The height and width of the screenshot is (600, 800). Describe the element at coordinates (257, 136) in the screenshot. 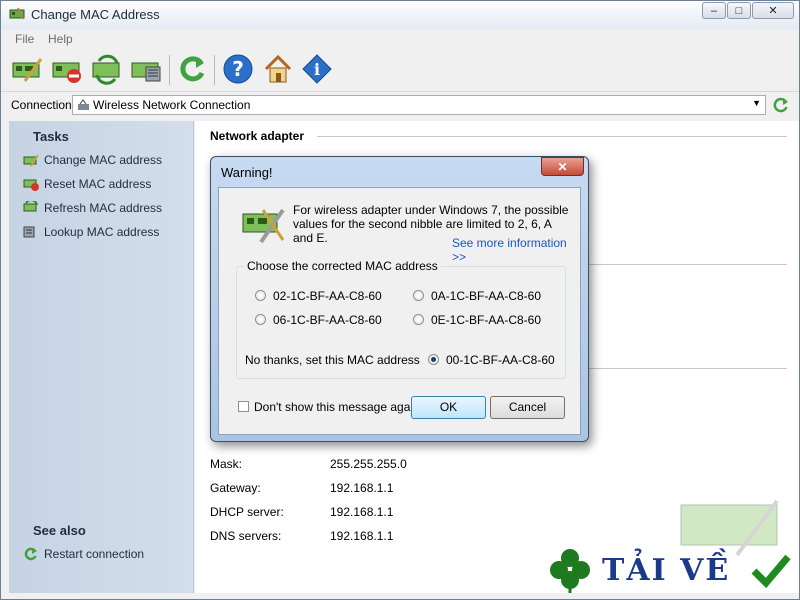

I see `network-adapter-heading: Network adapter` at that location.